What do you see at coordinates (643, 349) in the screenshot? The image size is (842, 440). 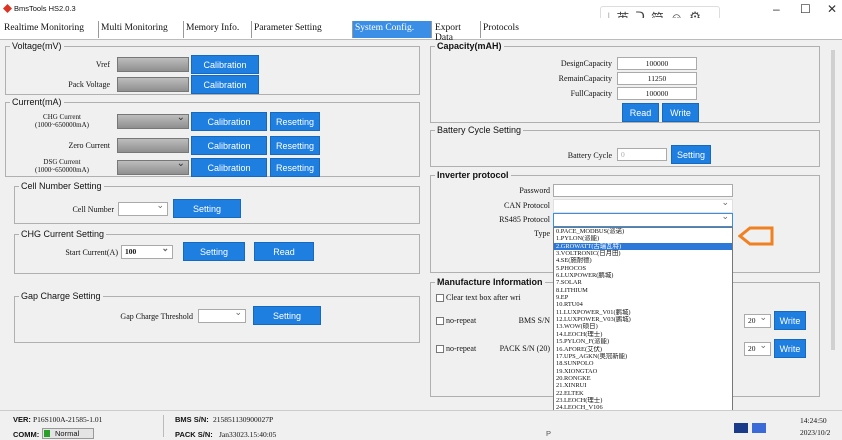 I see `protocol-option: 16.AFORE(艾伏)` at bounding box center [643, 349].